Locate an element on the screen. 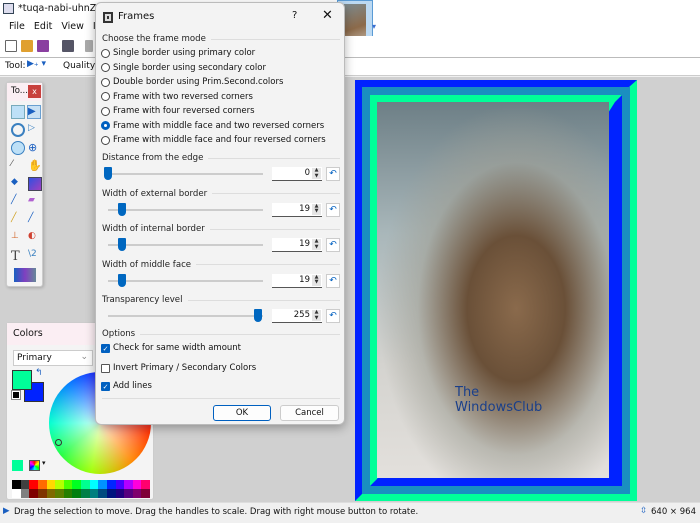 This screenshot has width=700, height=523. open-folder-icon is located at coordinates (27, 46).